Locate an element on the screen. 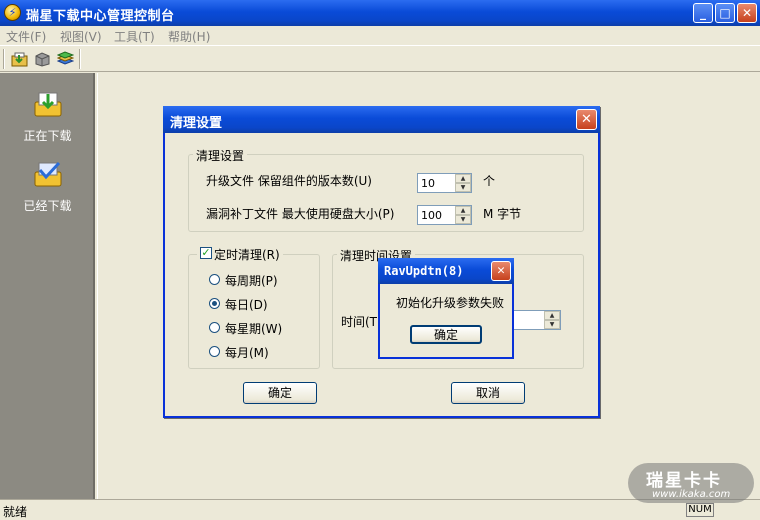 Image resolution: width=760 pixels, height=520 pixels. group-legend: 清理设置 is located at coordinates (220, 155).